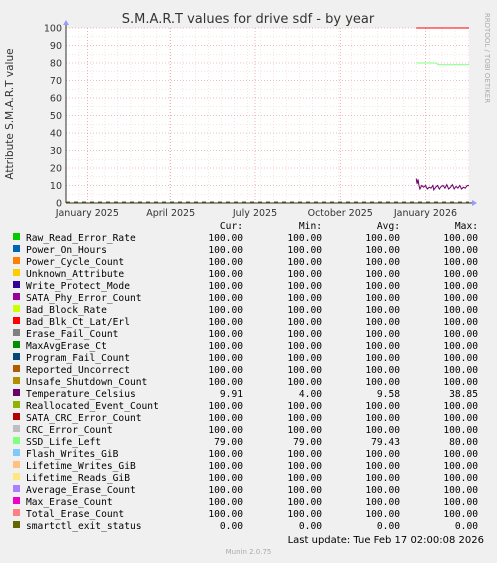 This screenshot has height=563, width=497. Describe the element at coordinates (87, 382) in the screenshot. I see `legend-name: Unsafe_Shutdown_Count` at that location.